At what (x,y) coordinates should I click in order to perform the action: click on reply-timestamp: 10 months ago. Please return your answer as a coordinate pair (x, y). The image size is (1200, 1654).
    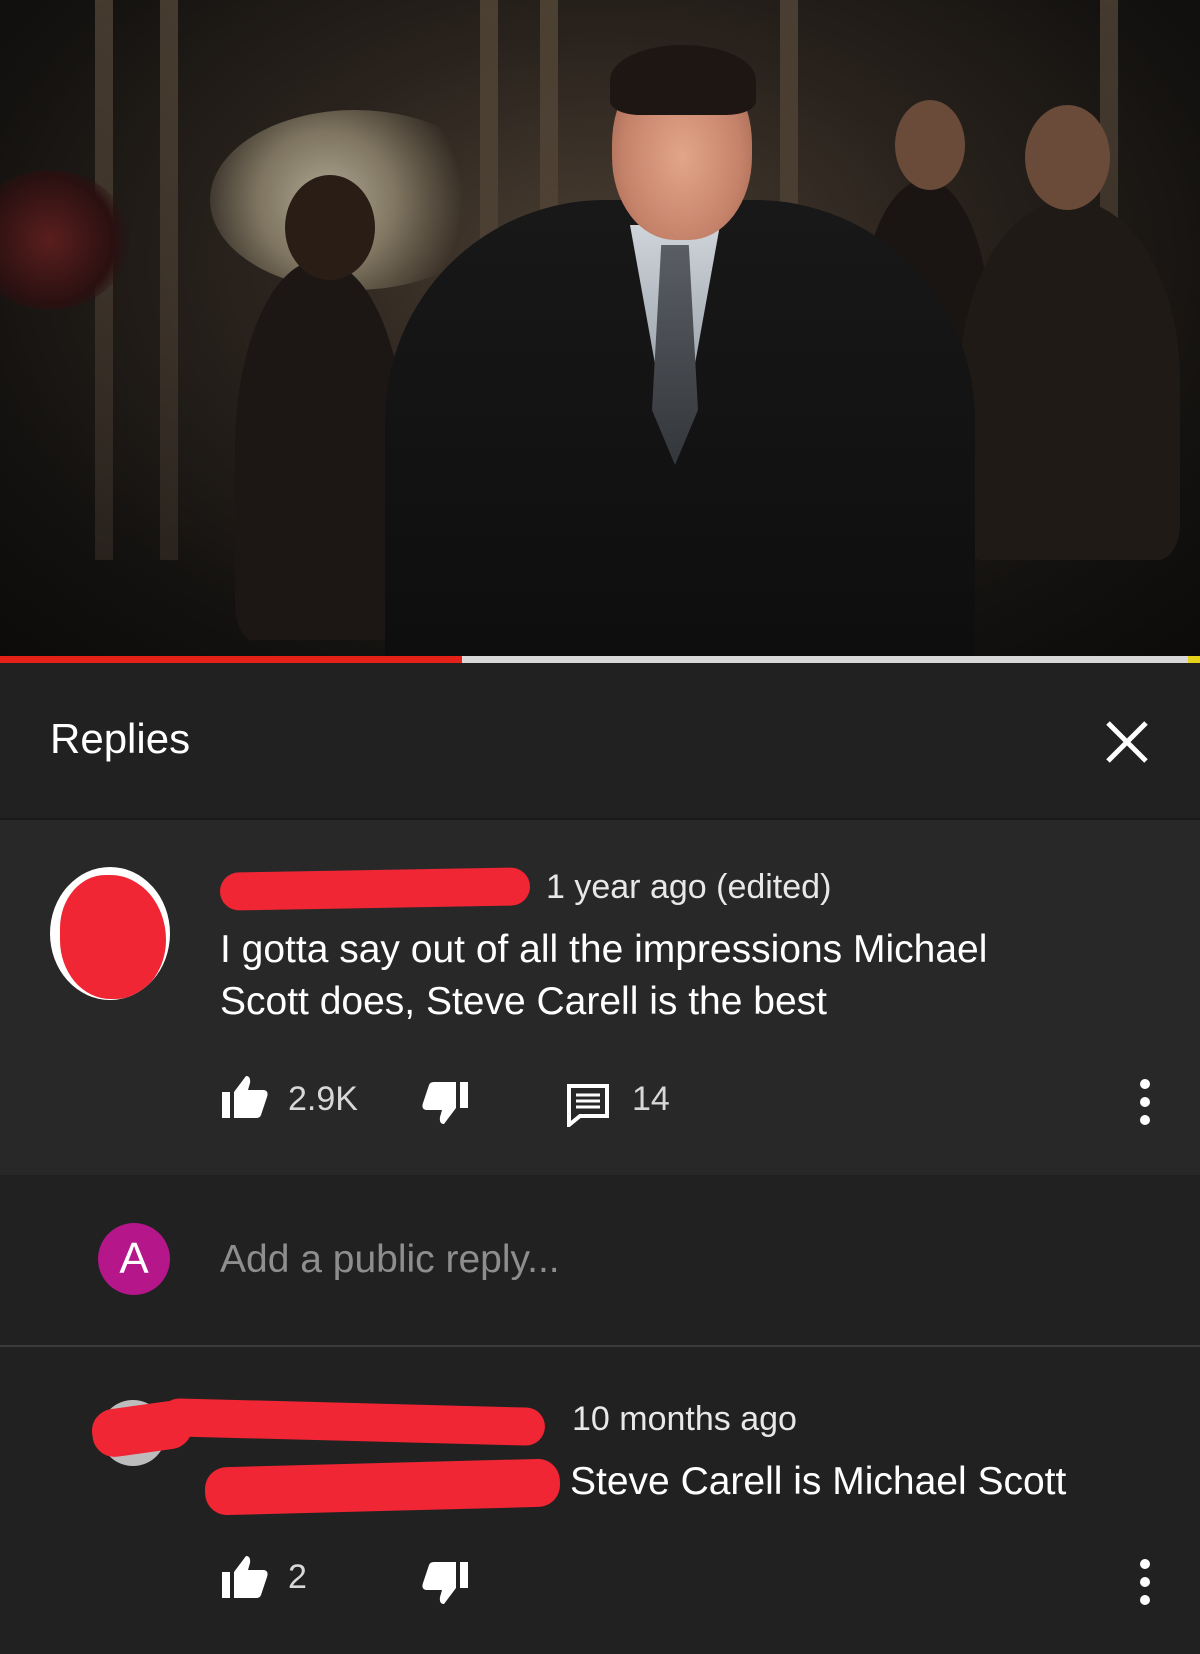
    Looking at the image, I should click on (684, 1419).